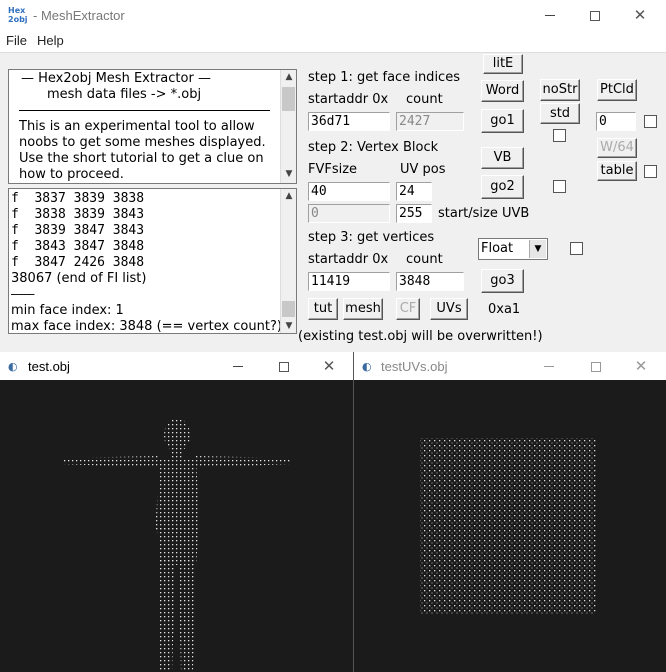 Image resolution: width=666 pixels, height=672 pixels. Describe the element at coordinates (560, 90) in the screenshot. I see `nostr-button: noStr` at that location.